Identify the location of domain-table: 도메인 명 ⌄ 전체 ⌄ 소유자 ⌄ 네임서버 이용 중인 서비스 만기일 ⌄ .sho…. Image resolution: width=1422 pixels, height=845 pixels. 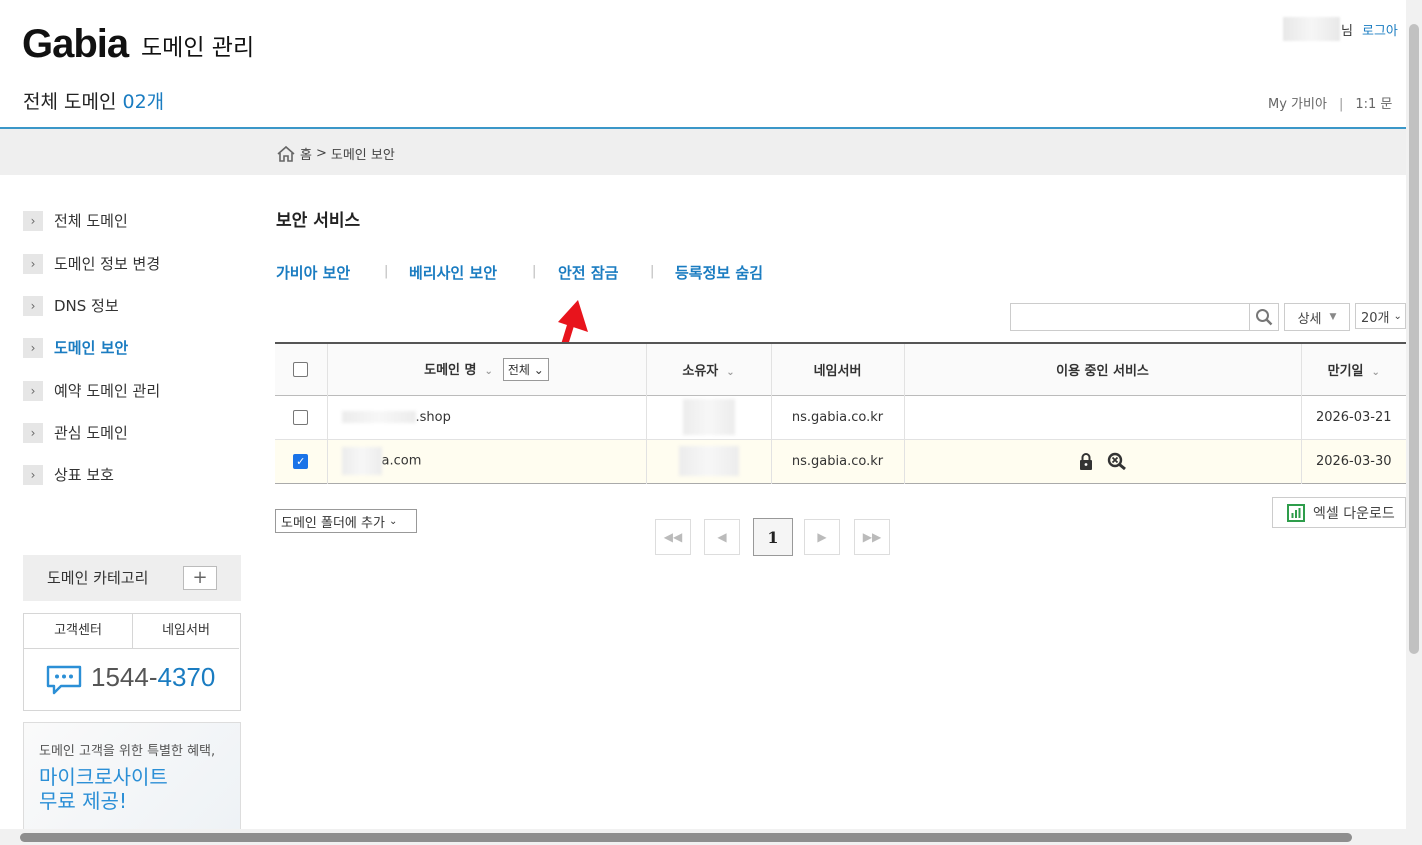
(840, 413).